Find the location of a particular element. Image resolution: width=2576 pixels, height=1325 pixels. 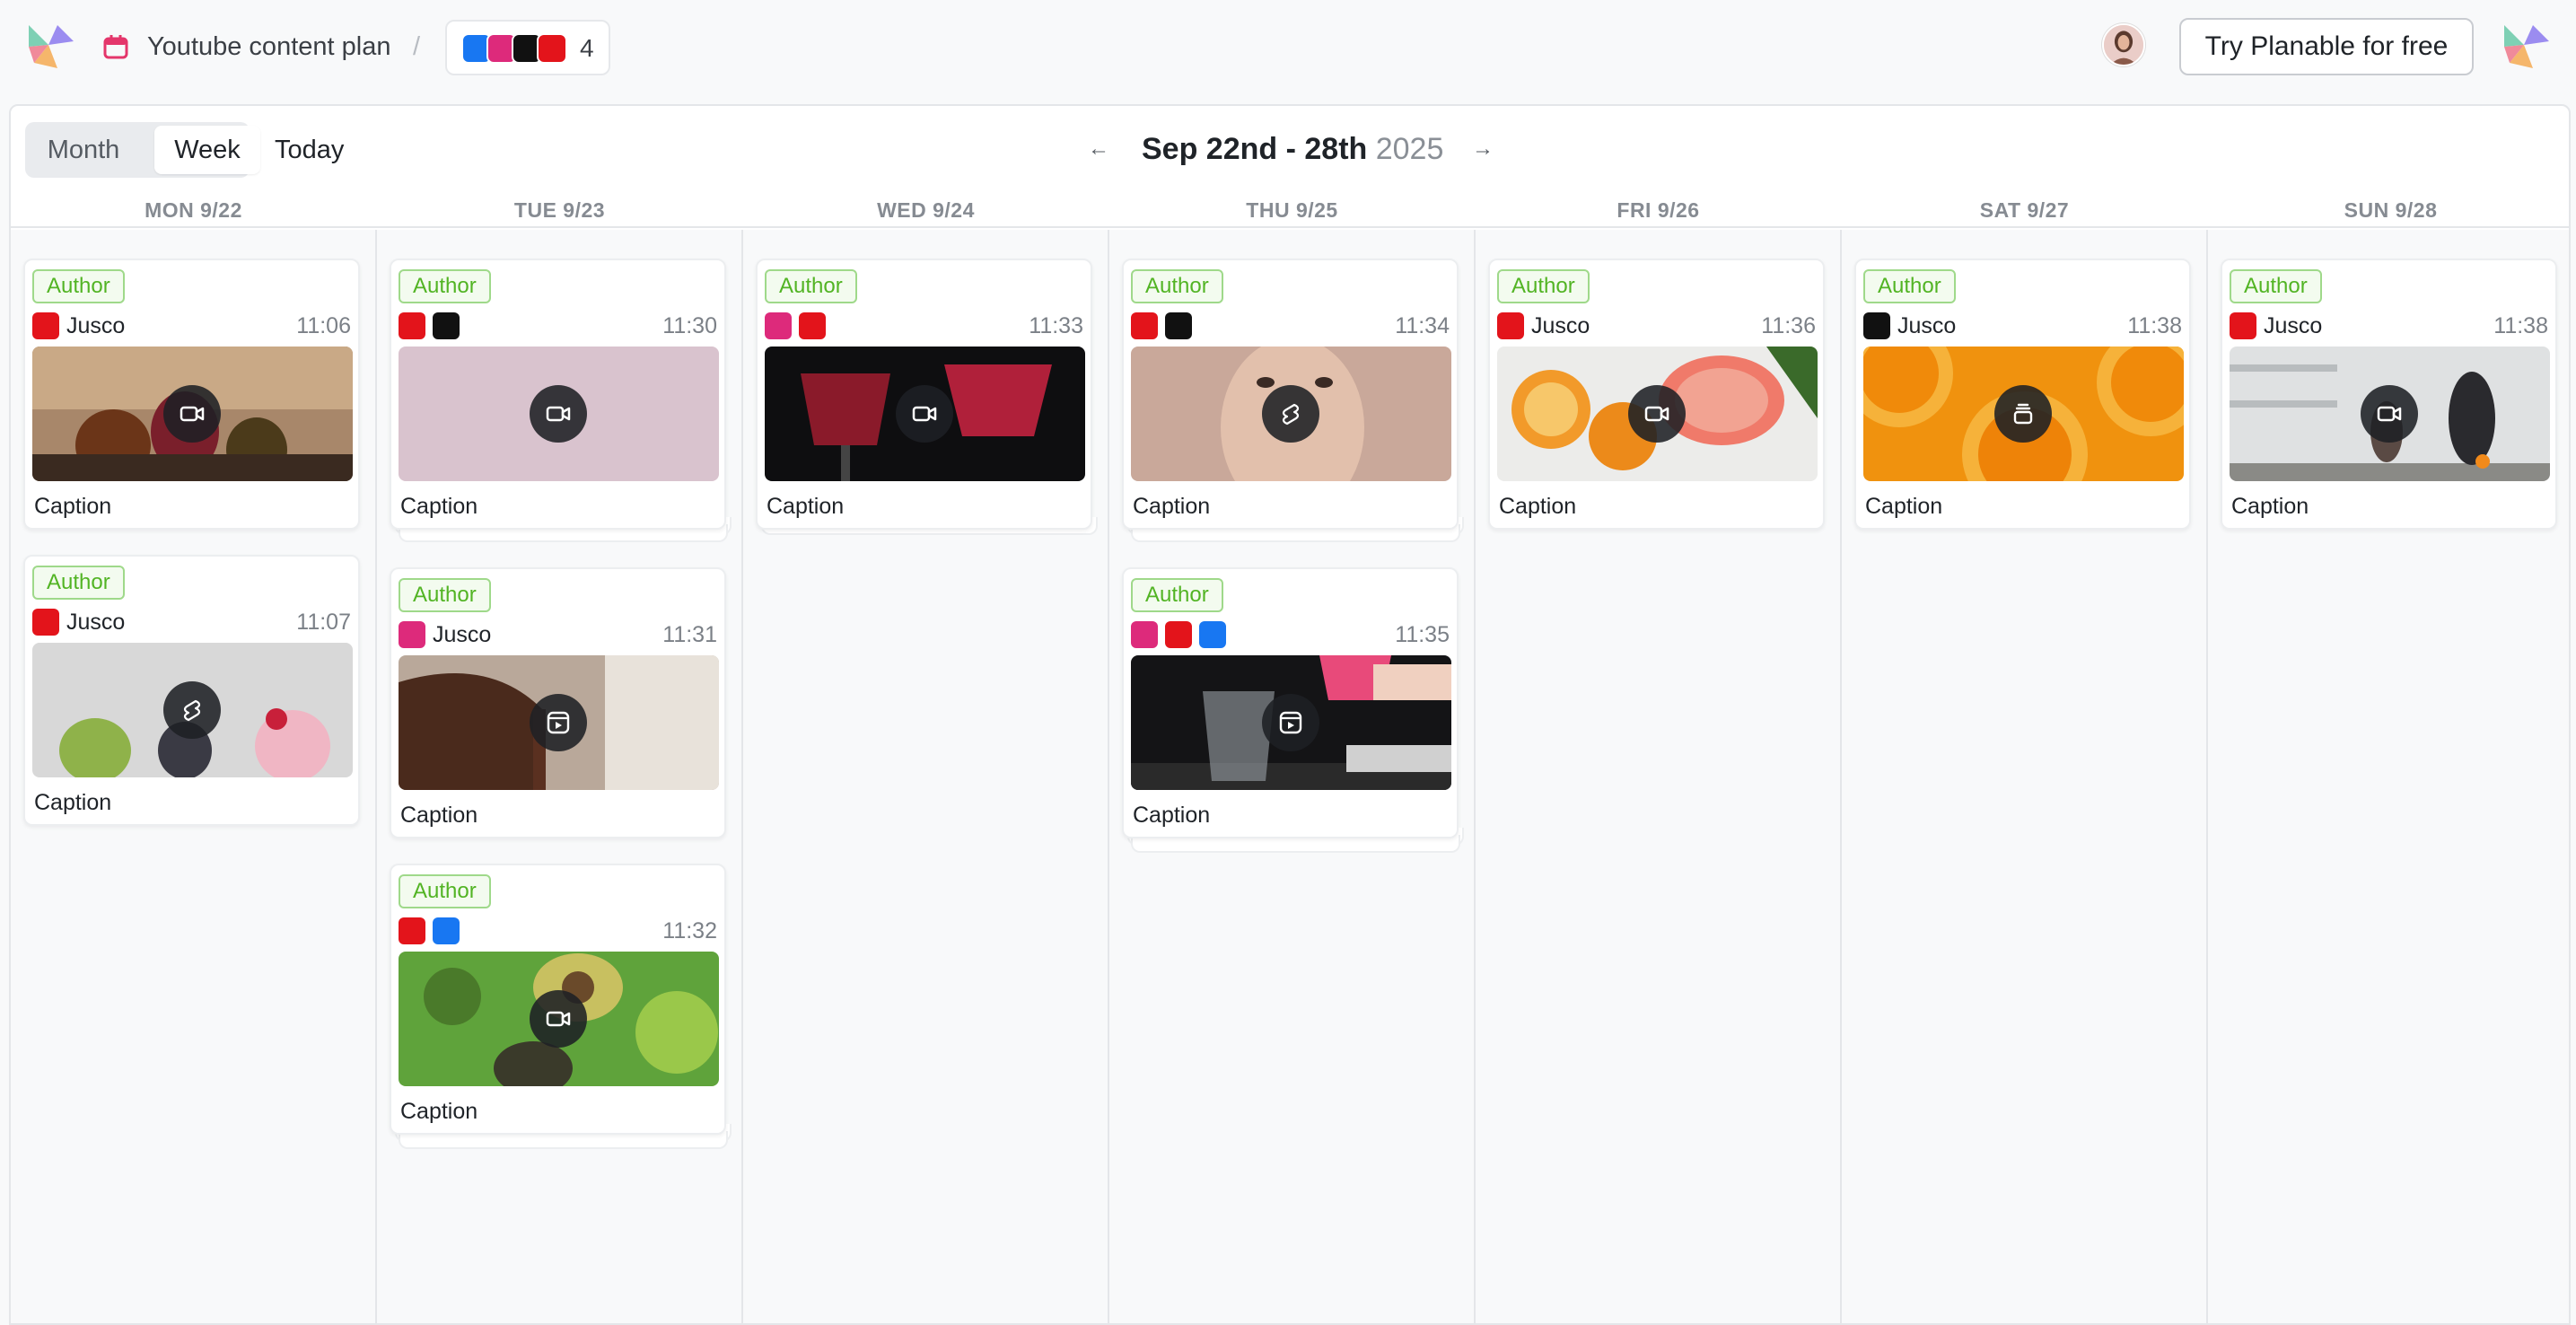

date-range-label: Sep 22nd - 28th is located at coordinates (1255, 149).